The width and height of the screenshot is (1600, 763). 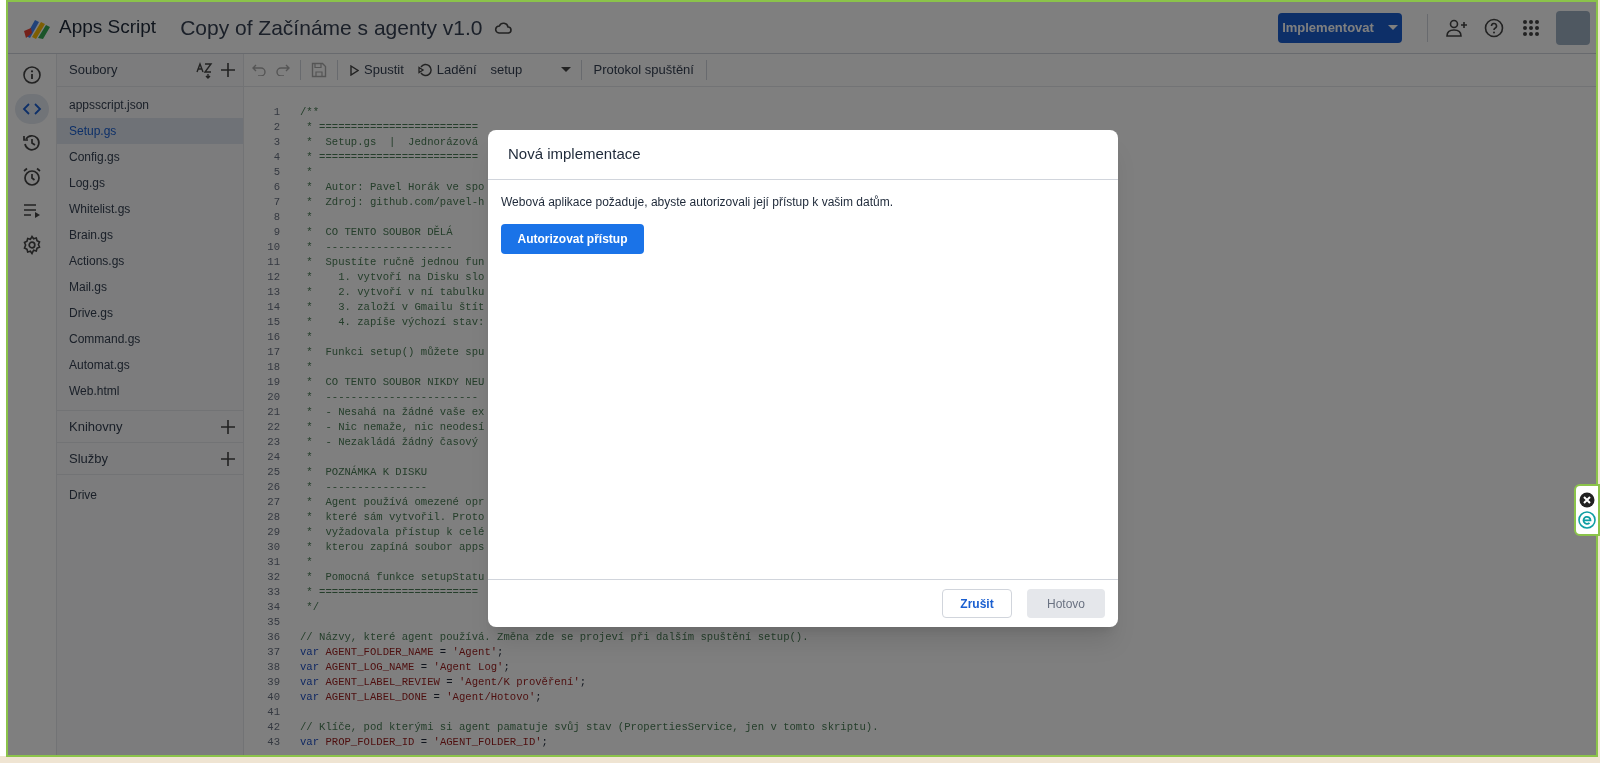 I want to click on cancel-button: Zrušit, so click(x=977, y=603).